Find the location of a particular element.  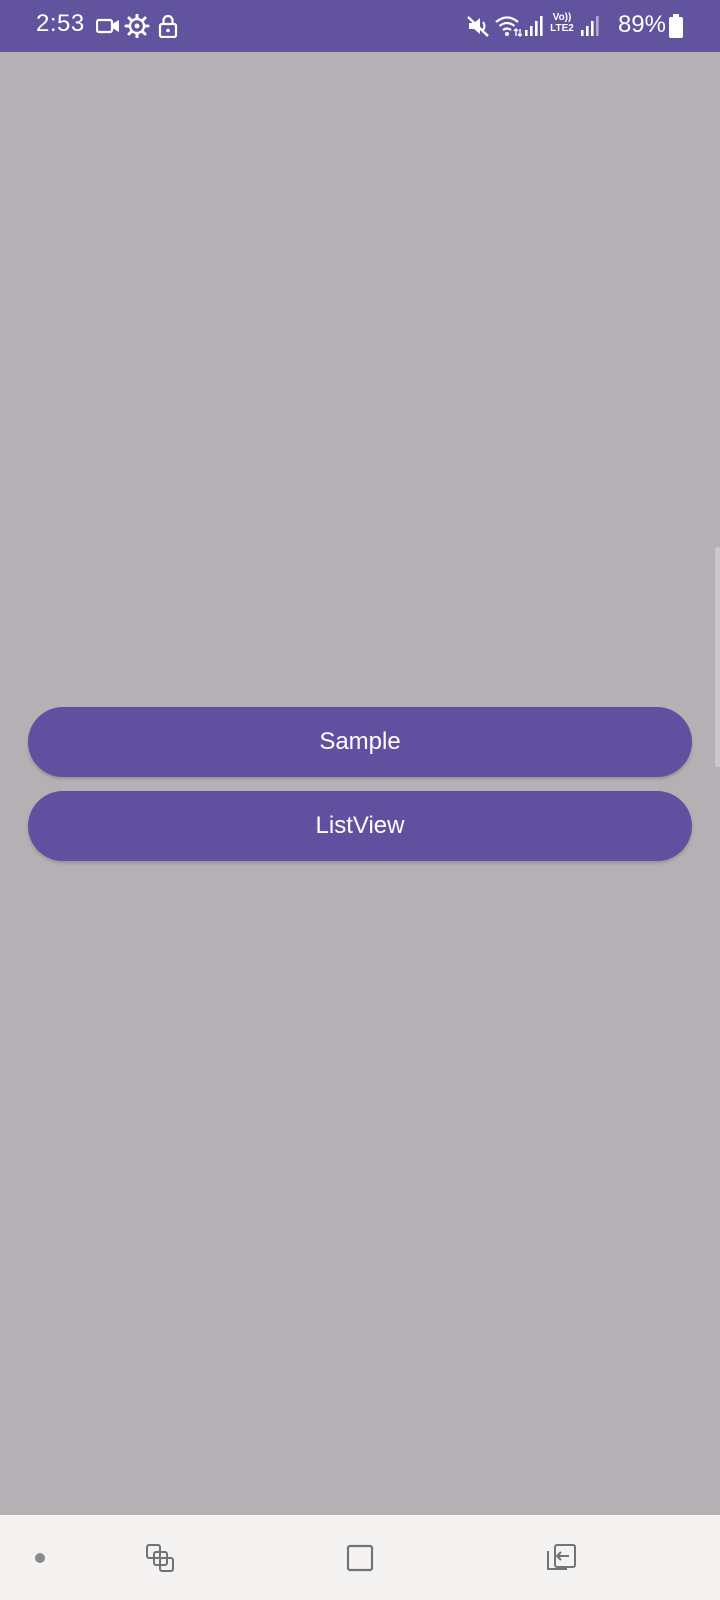

wifi-icon is located at coordinates (508, 26).